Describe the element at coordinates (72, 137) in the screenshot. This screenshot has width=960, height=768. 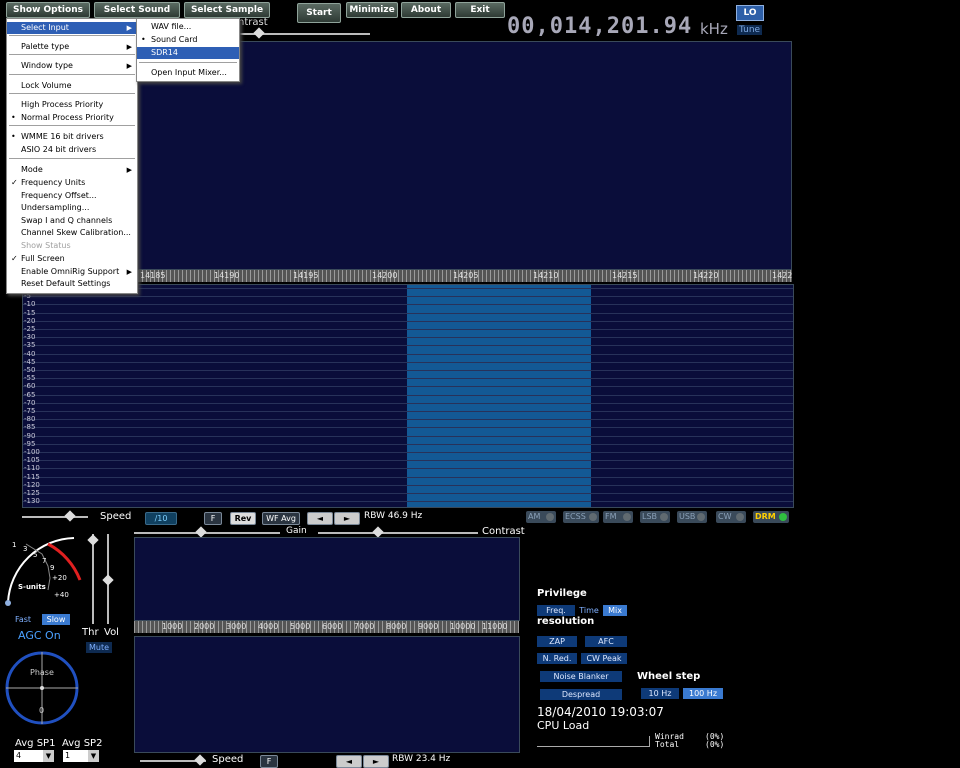
I see `menu-item: WMME 16 bit drivers •` at that location.